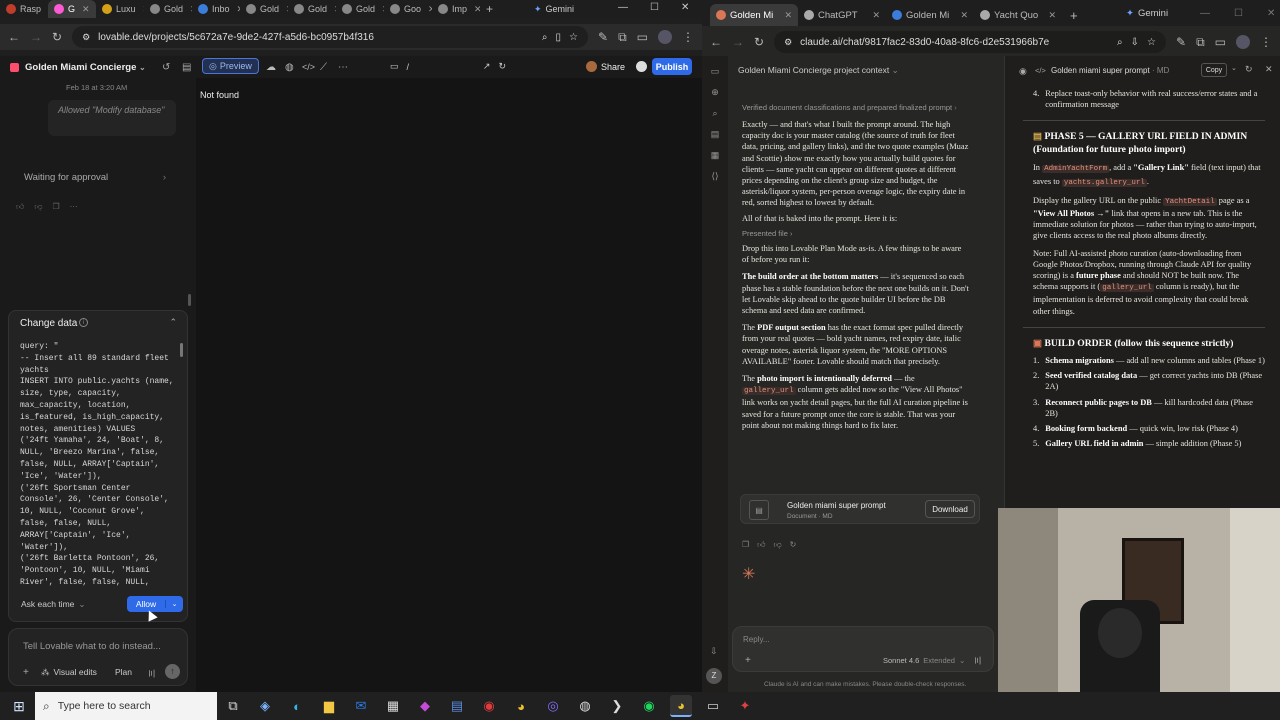 This screenshot has height=720, width=1280. I want to click on history-icon: ↺, so click(166, 67).